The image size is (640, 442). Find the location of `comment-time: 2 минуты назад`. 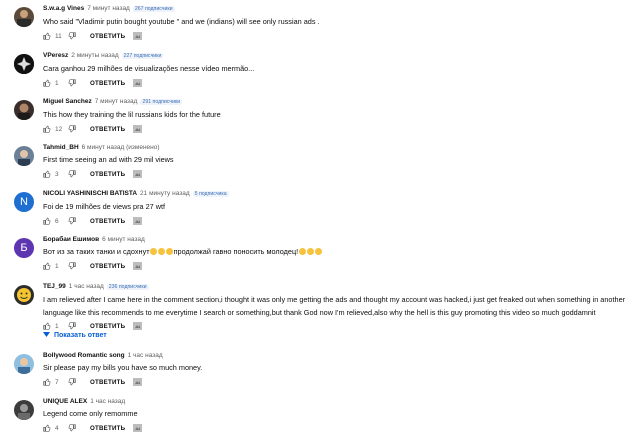

comment-time: 2 минуты назад is located at coordinates (94, 55).